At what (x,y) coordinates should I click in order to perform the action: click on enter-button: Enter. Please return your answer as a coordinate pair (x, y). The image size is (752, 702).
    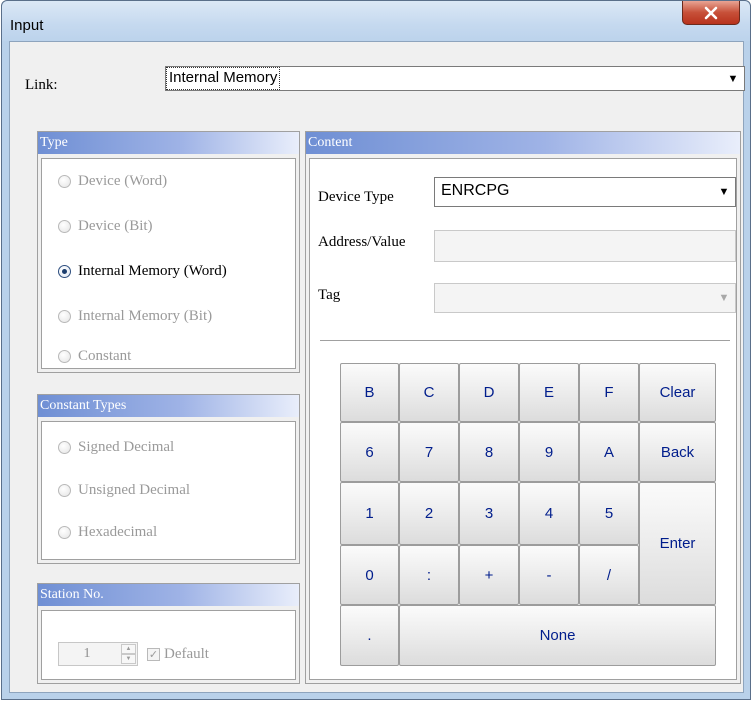
    Looking at the image, I should click on (677, 543).